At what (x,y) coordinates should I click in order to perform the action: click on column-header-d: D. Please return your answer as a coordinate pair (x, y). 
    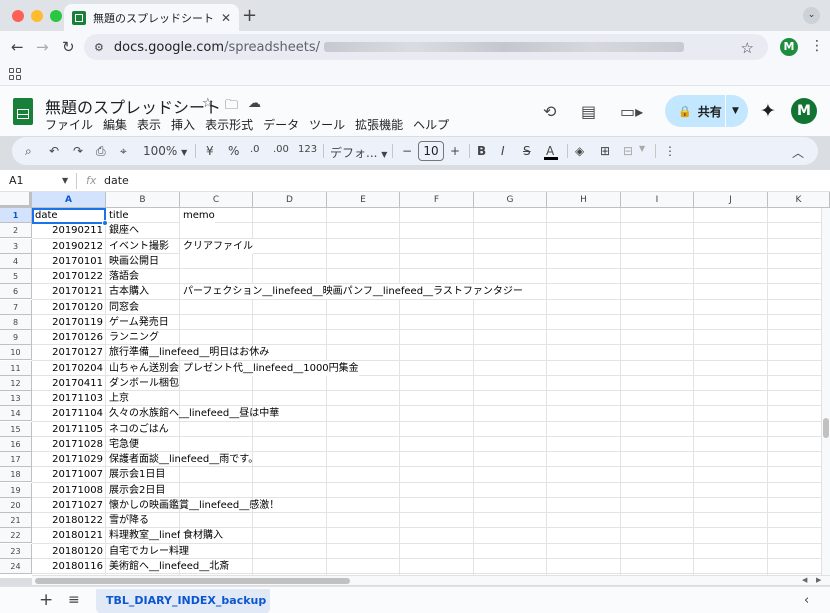
    Looking at the image, I should click on (290, 200).